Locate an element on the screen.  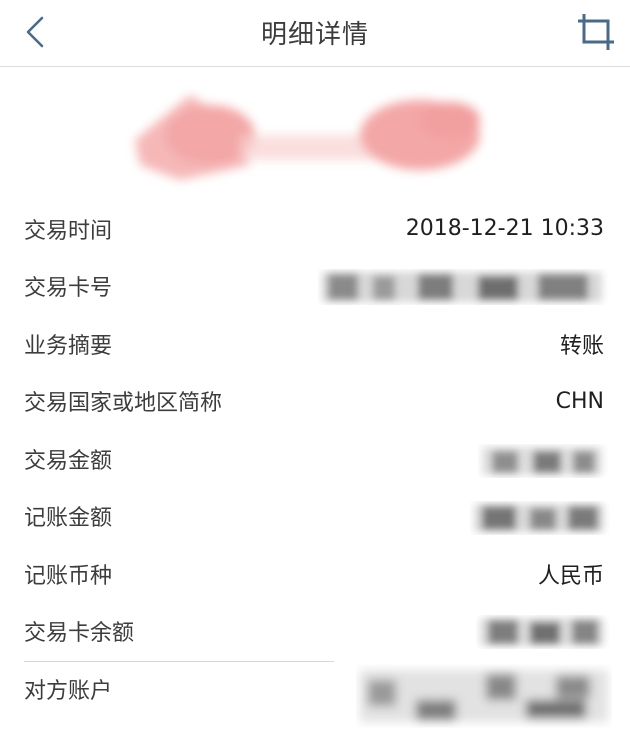
detail-row-transaction-amount: 交易金额 is located at coordinates (315, 459).